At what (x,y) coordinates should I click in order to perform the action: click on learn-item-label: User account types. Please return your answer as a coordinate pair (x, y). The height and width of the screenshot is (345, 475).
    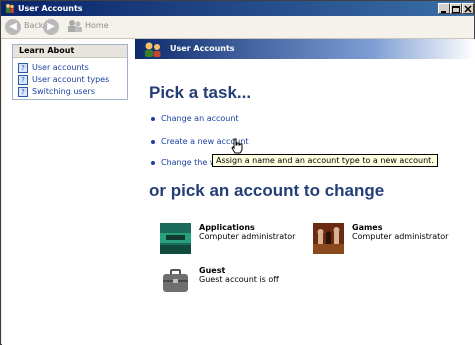
    Looking at the image, I should click on (71, 79).